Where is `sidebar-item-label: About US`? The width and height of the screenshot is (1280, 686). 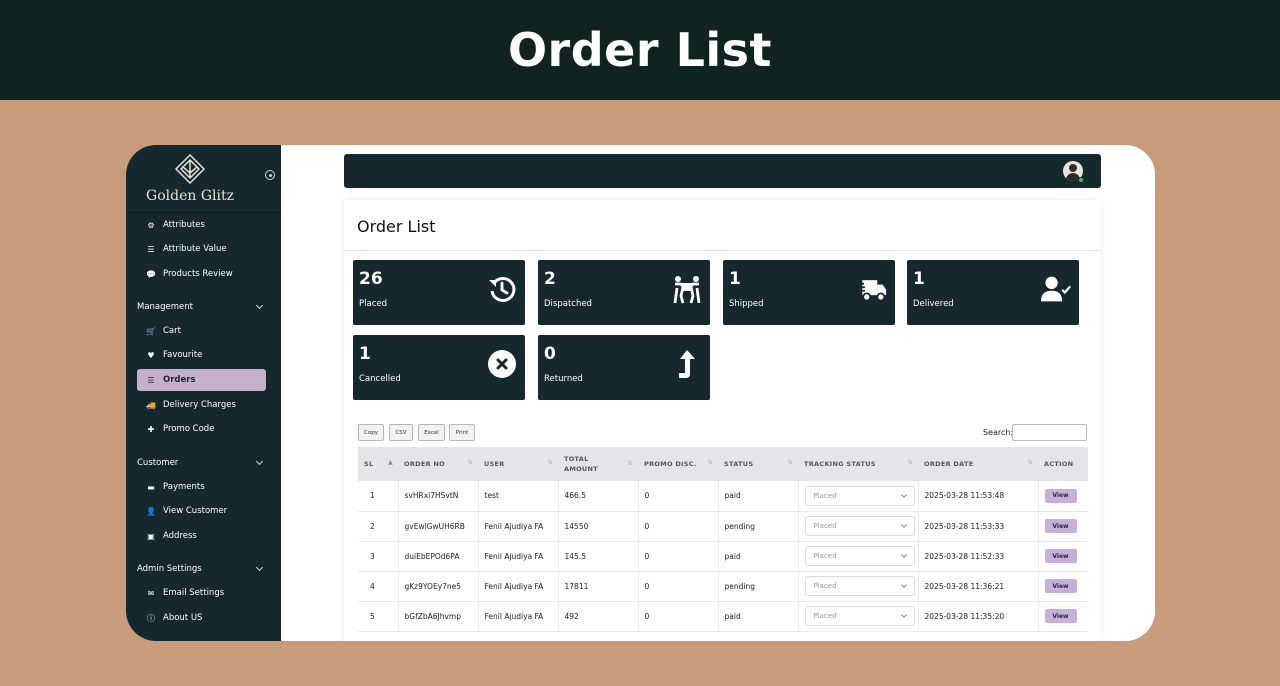 sidebar-item-label: About US is located at coordinates (183, 618).